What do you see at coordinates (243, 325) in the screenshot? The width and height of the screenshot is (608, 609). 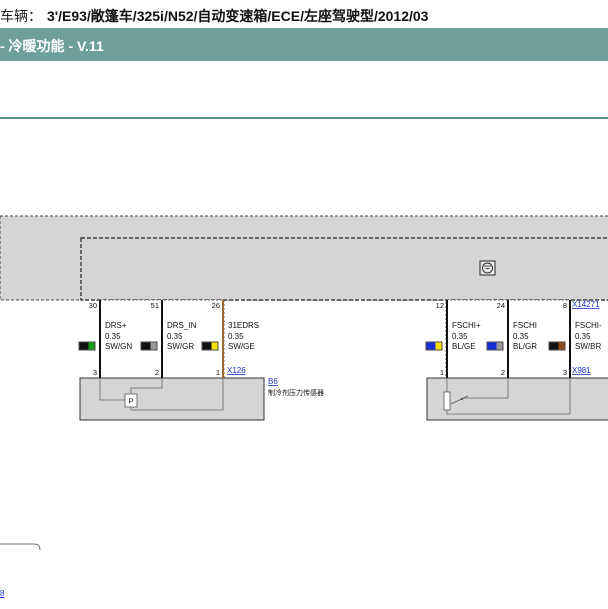 I see `wire-name-label: 31EDRS` at bounding box center [243, 325].